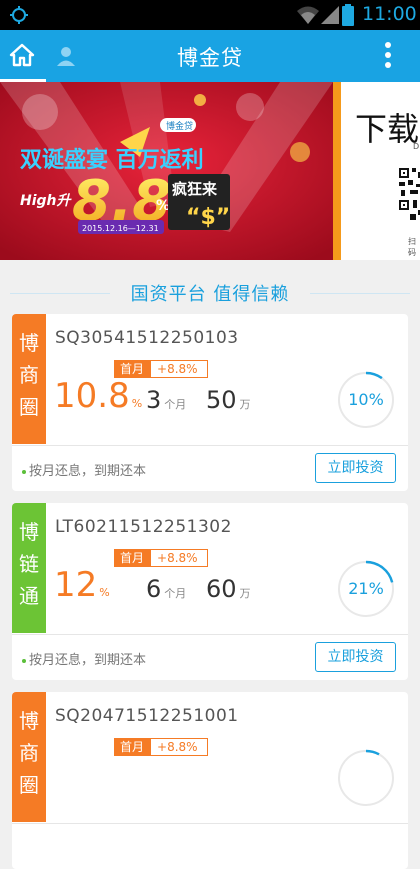 The height and width of the screenshot is (869, 420). What do you see at coordinates (409, 195) in the screenshot?
I see `qr-code-icon` at bounding box center [409, 195].